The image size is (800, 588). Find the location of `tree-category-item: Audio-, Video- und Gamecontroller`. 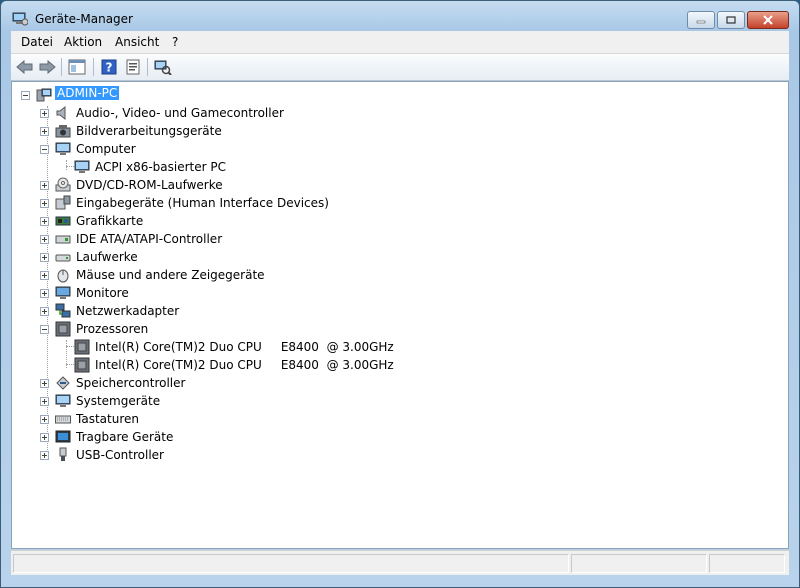

tree-category-item: Audio-, Video- und Gamecontroller is located at coordinates (180, 113).